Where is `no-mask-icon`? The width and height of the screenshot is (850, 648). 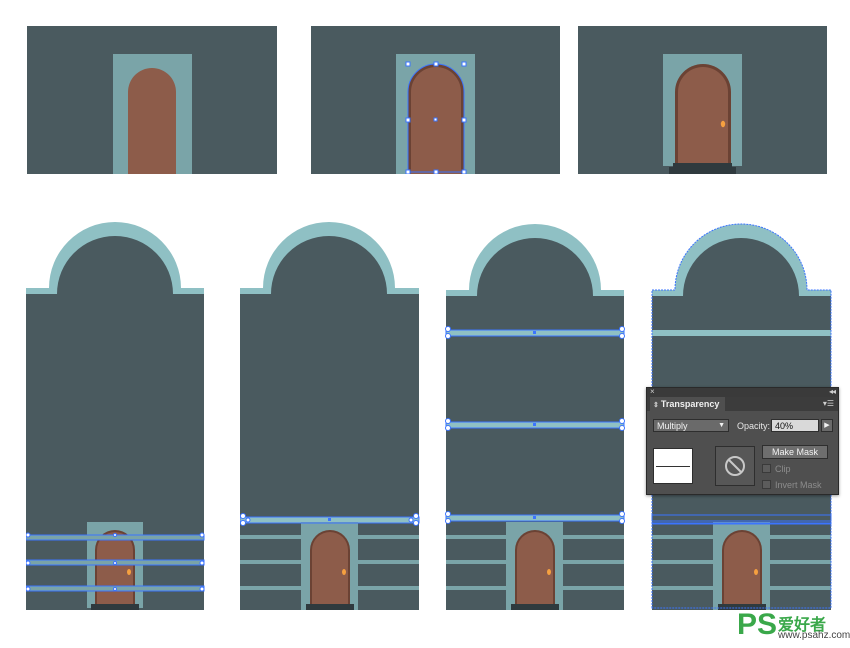
no-mask-icon is located at coordinates (735, 466).